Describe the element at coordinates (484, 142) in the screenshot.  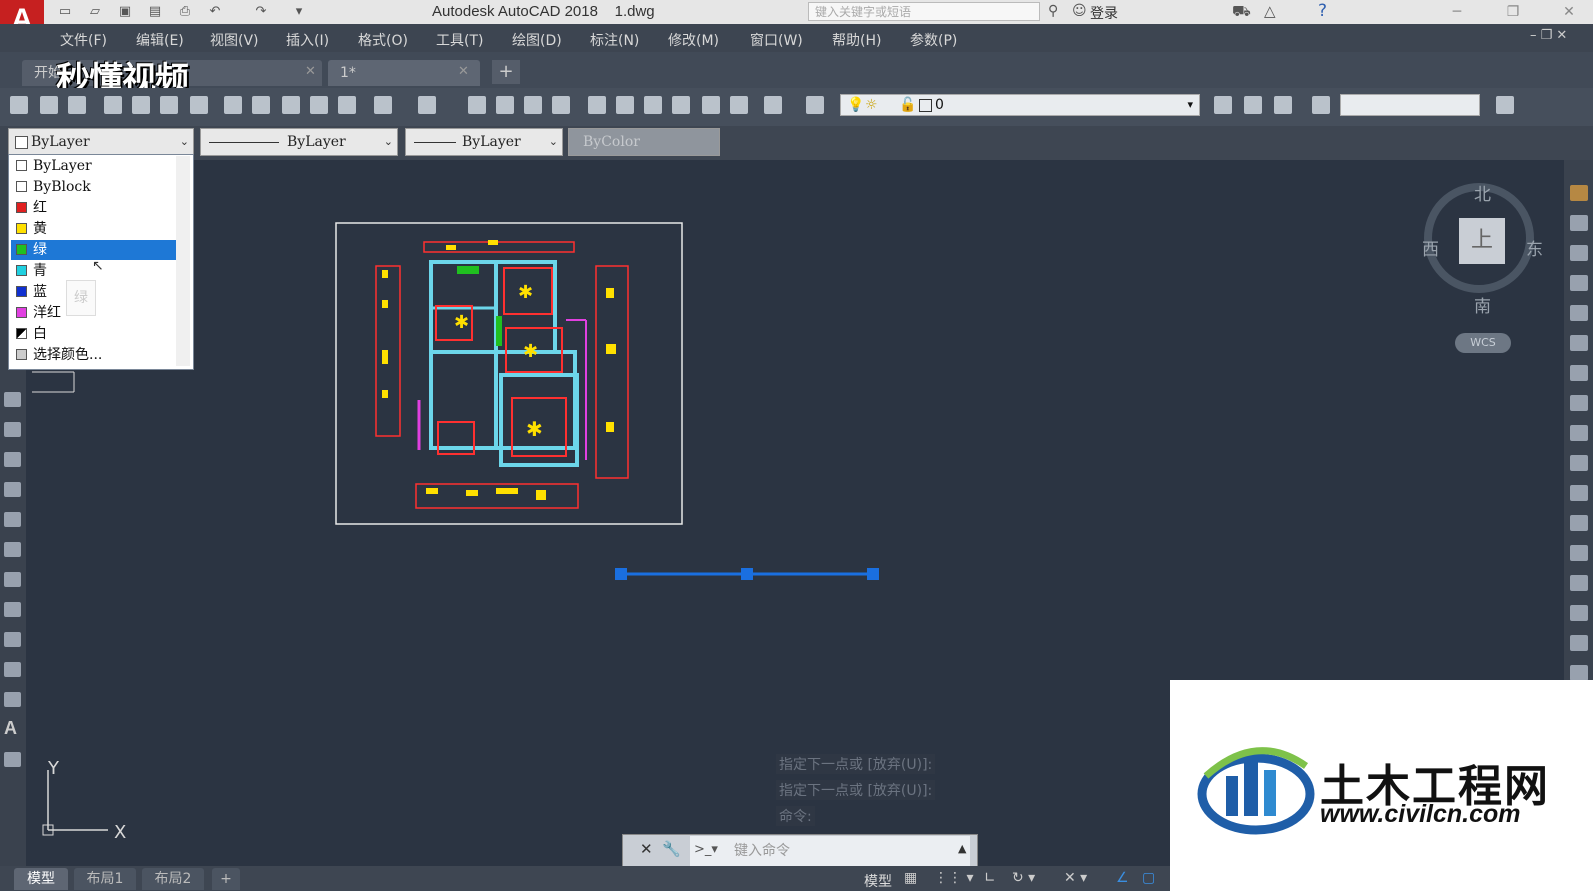
I see `lineweight-combo: ByLayer ⌄` at that location.